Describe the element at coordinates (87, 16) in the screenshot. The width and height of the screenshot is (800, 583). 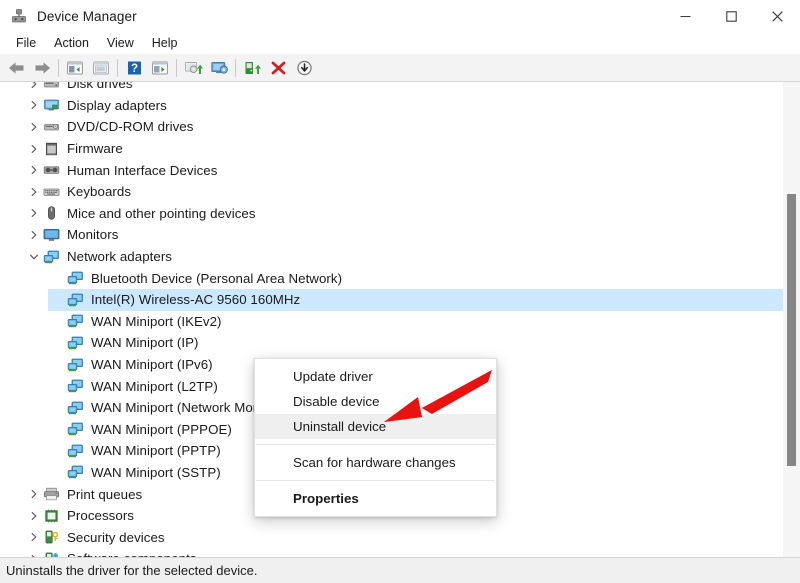
I see `window-title: Device Manager` at that location.